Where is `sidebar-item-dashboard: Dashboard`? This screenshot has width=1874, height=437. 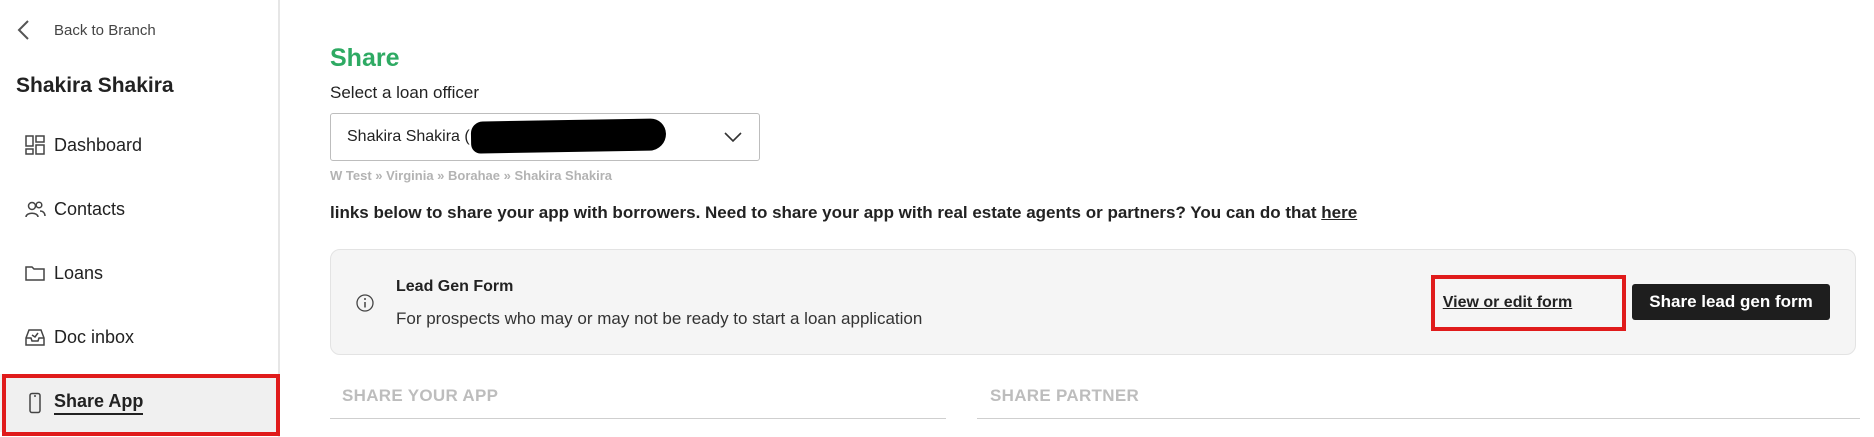 sidebar-item-dashboard: Dashboard is located at coordinates (139, 145).